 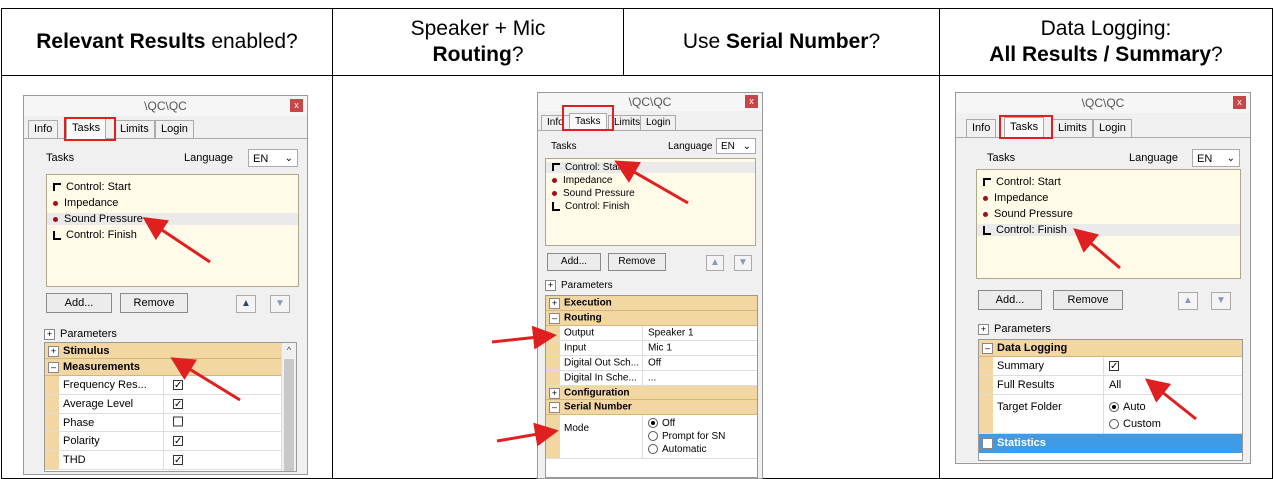 I want to click on category-execution: + Execution, so click(x=651, y=303).